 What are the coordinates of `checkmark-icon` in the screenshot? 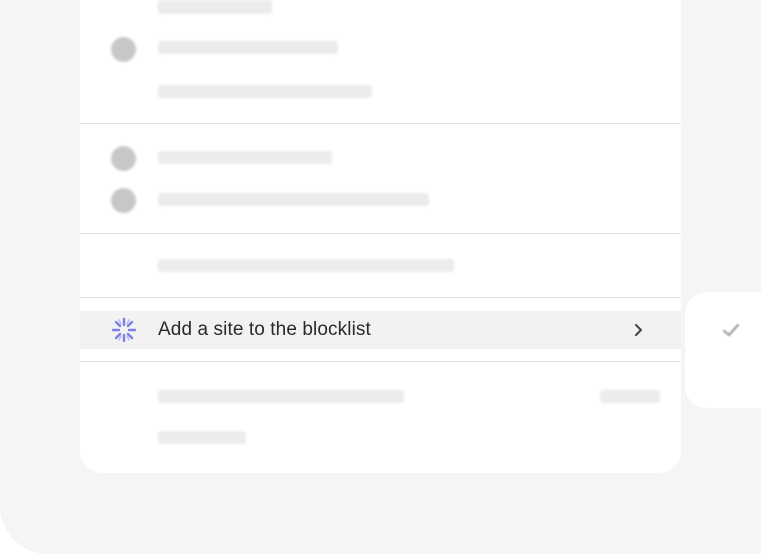 It's located at (731, 330).